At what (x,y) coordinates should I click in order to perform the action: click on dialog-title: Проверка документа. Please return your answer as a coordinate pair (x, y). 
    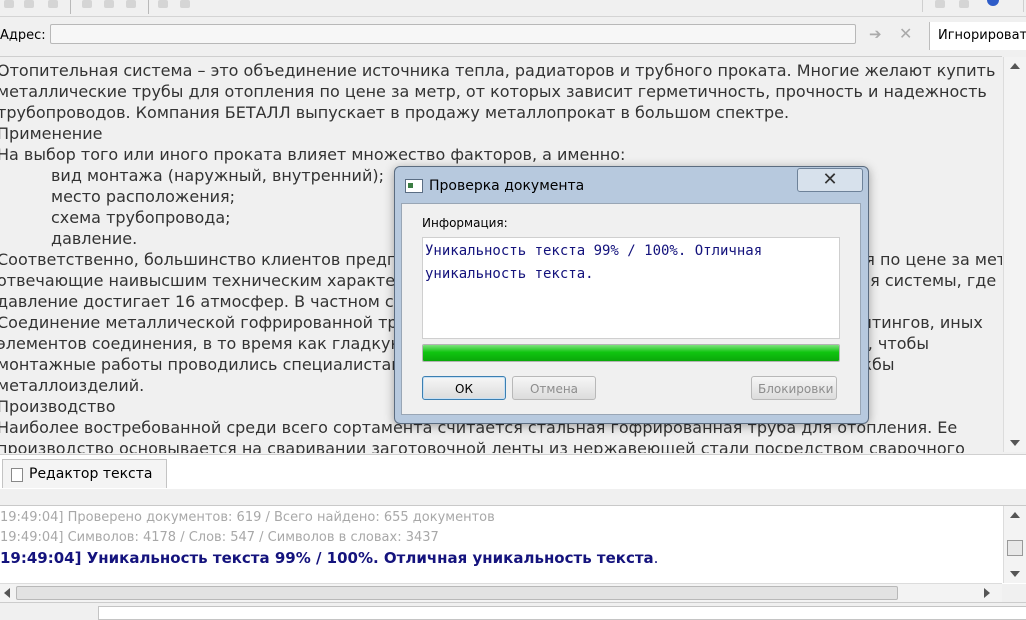
    Looking at the image, I should click on (507, 186).